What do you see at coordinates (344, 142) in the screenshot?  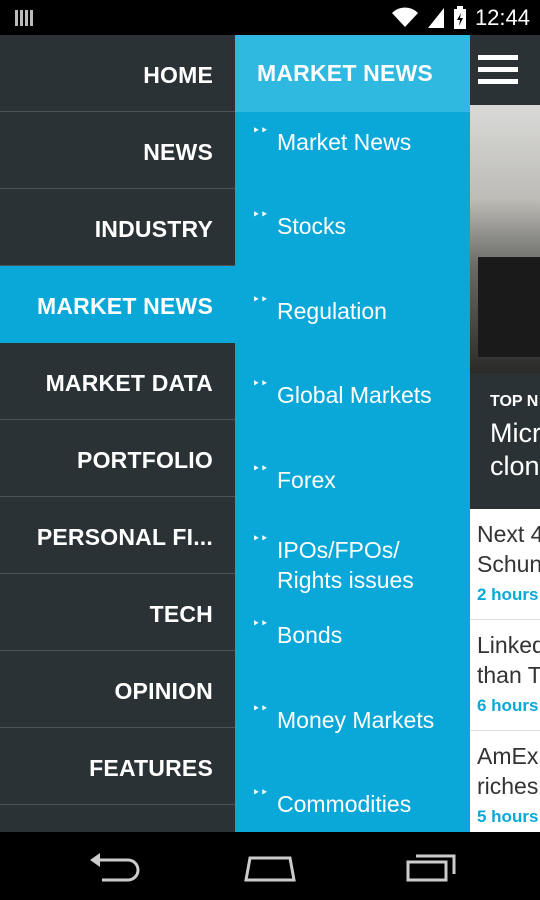 I see `sub-item-label: Market News` at bounding box center [344, 142].